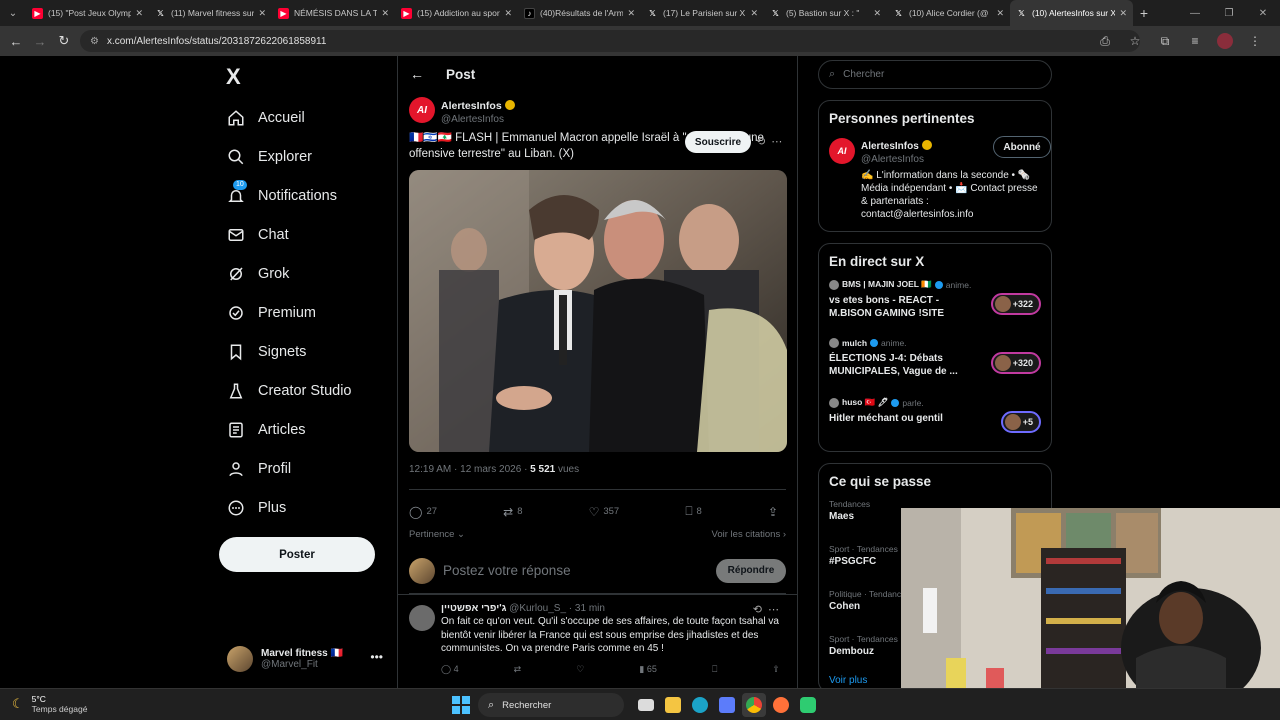 The width and height of the screenshot is (1280, 720). What do you see at coordinates (1135, 41) in the screenshot?
I see `bookmark-star-icon: ☆` at bounding box center [1135, 41].